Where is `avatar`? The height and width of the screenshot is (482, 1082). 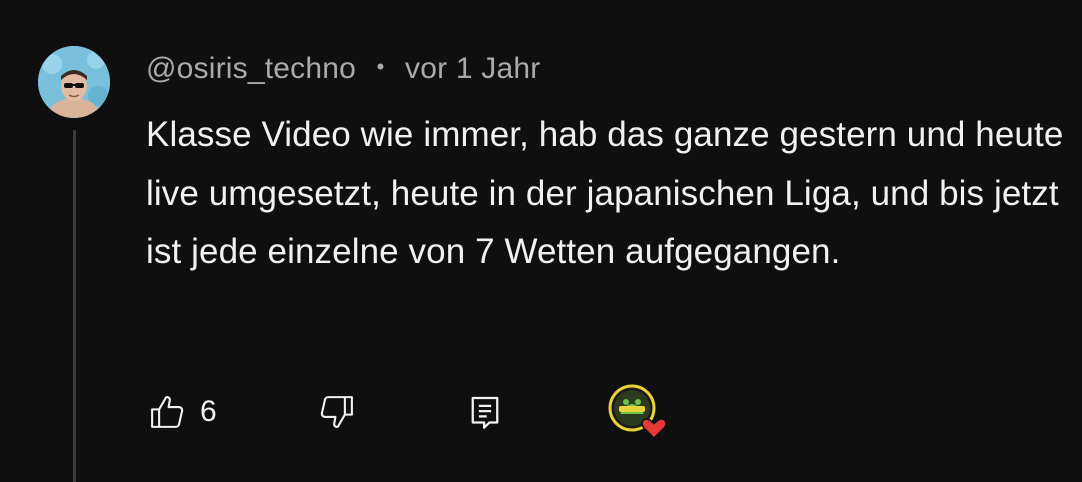
avatar is located at coordinates (74, 82).